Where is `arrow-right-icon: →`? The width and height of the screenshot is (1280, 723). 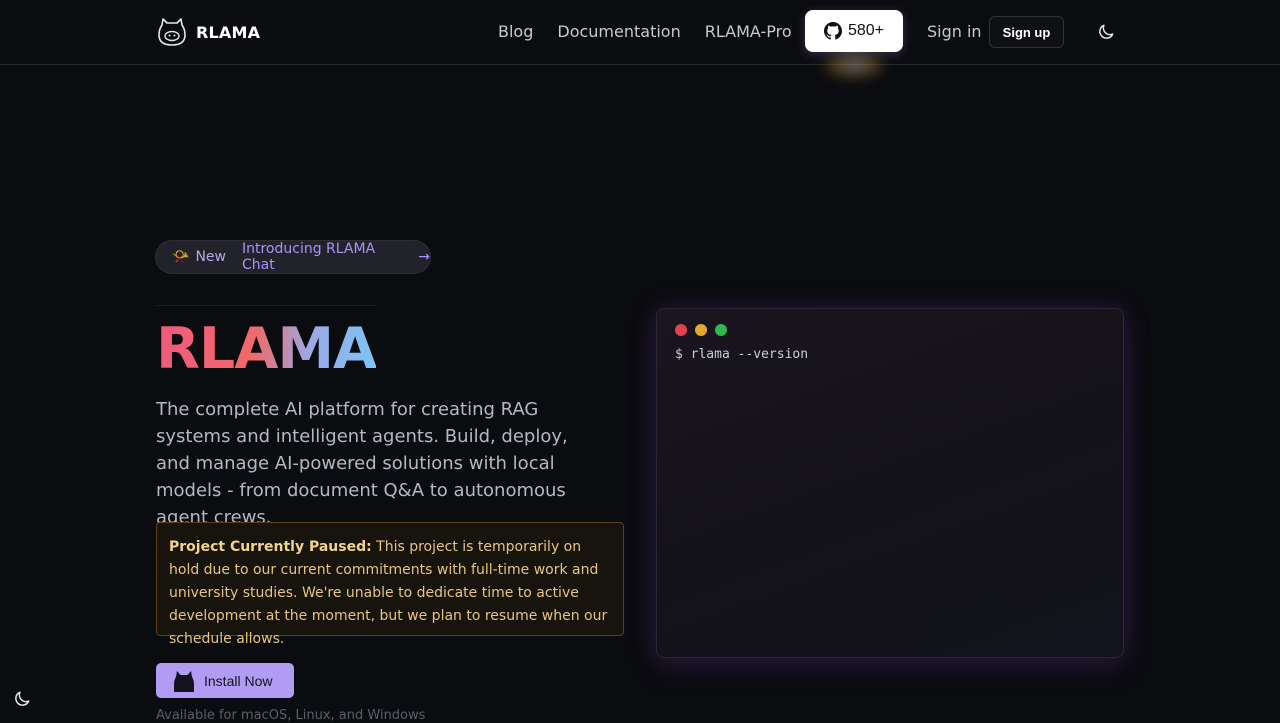 arrow-right-icon: → is located at coordinates (424, 257).